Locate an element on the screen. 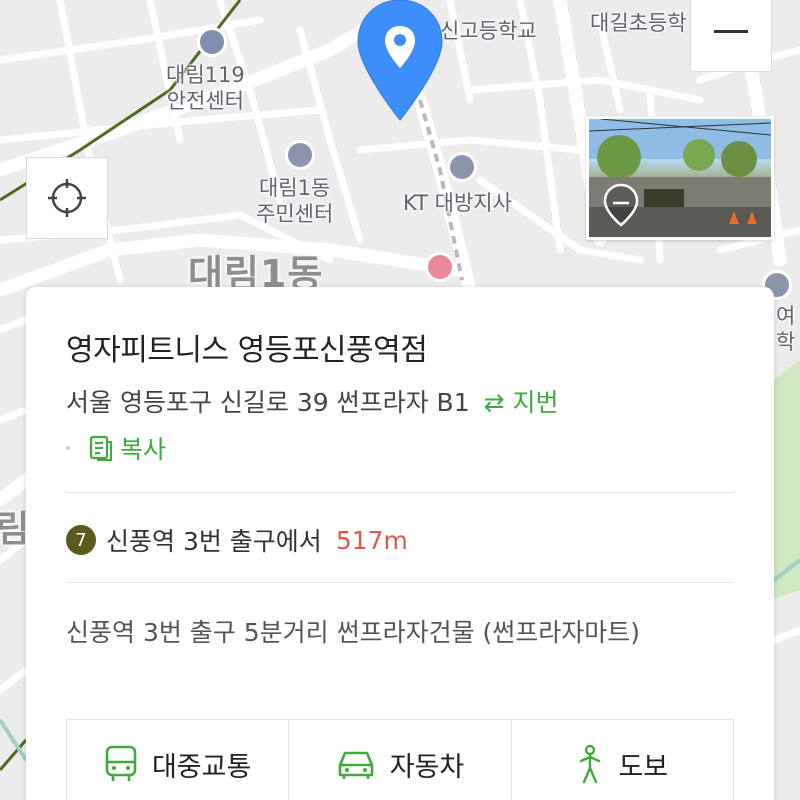 This screenshot has width=800, height=800. lot-number-toggle: ⇄ 지번 is located at coordinates (521, 402).